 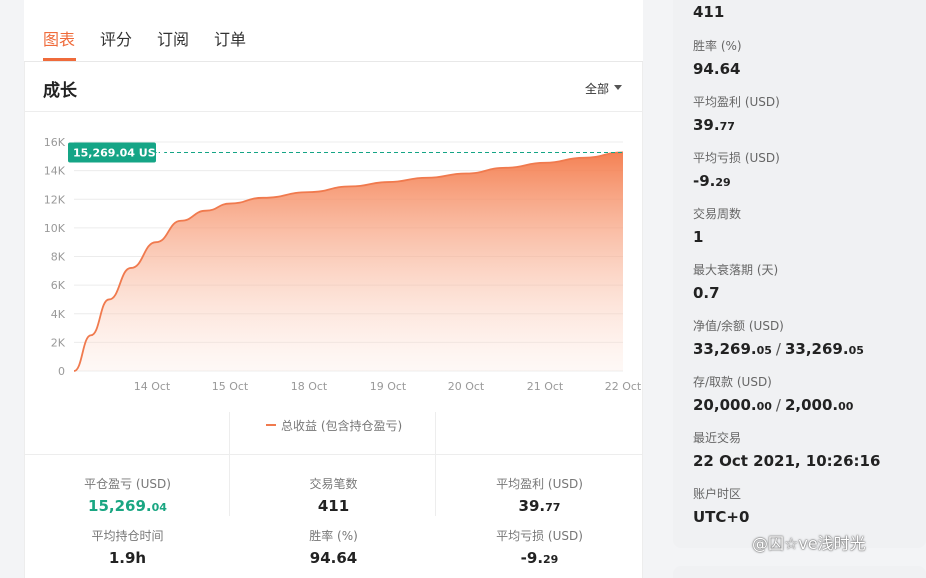 What do you see at coordinates (127, 495) in the screenshot?
I see `stat-closed-pnl: 平仓盈亏 (USD) 15,269.04` at bounding box center [127, 495].